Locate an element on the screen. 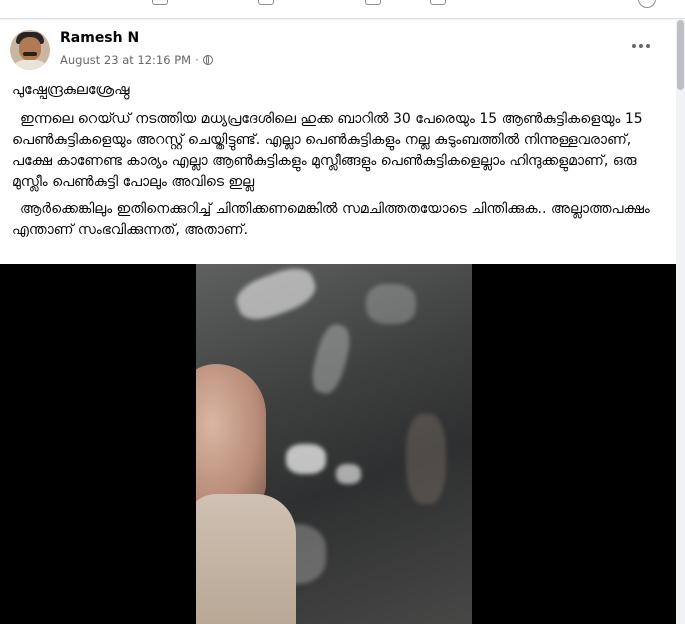 The height and width of the screenshot is (624, 685). post-meta: August 23 at 12:16 PM · is located at coordinates (136, 60).